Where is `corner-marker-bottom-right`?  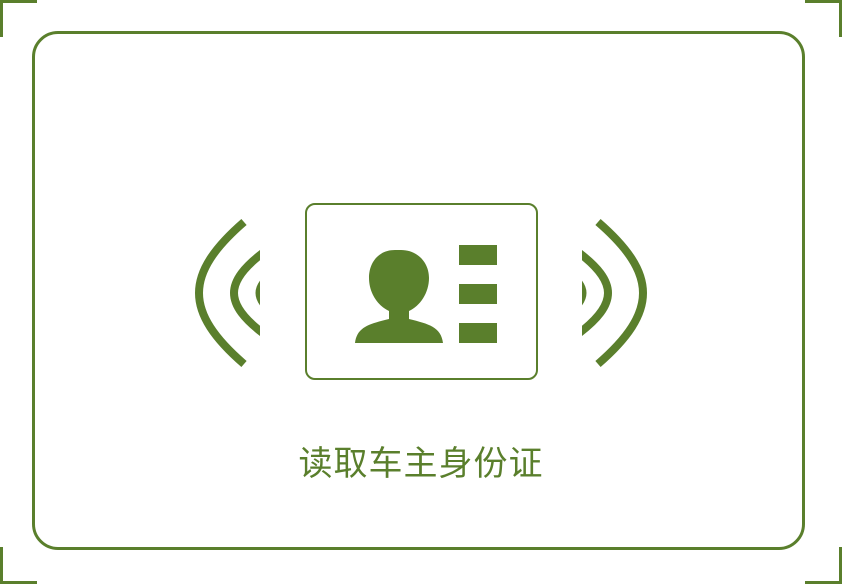 corner-marker-bottom-right is located at coordinates (823, 565).